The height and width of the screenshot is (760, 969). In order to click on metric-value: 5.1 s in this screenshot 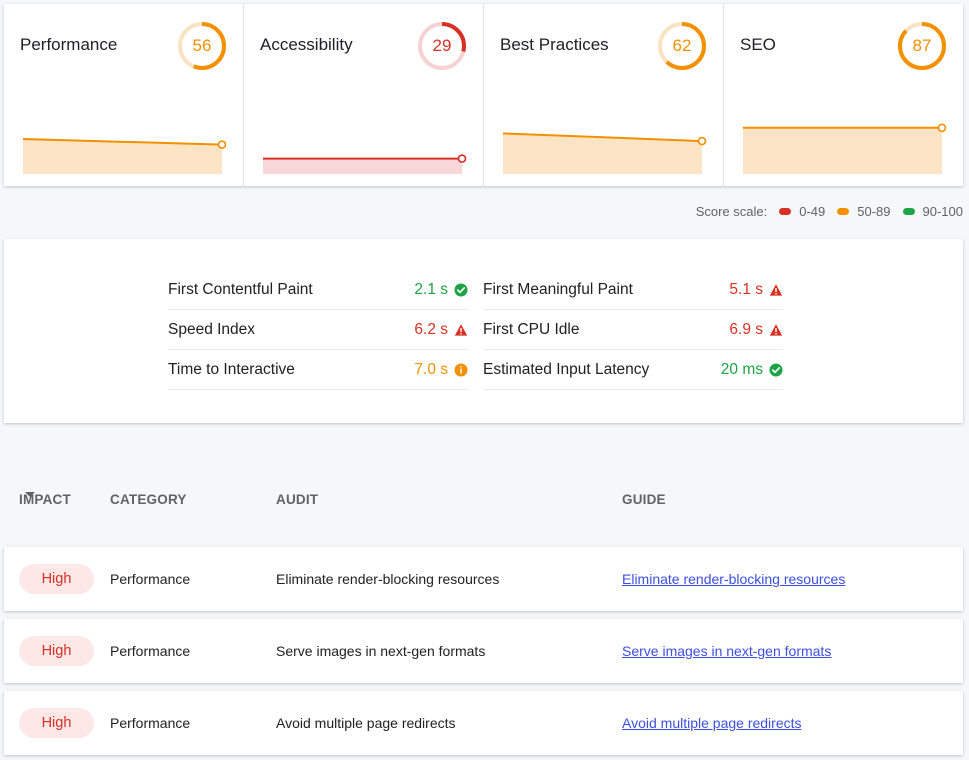, I will do `click(746, 289)`.